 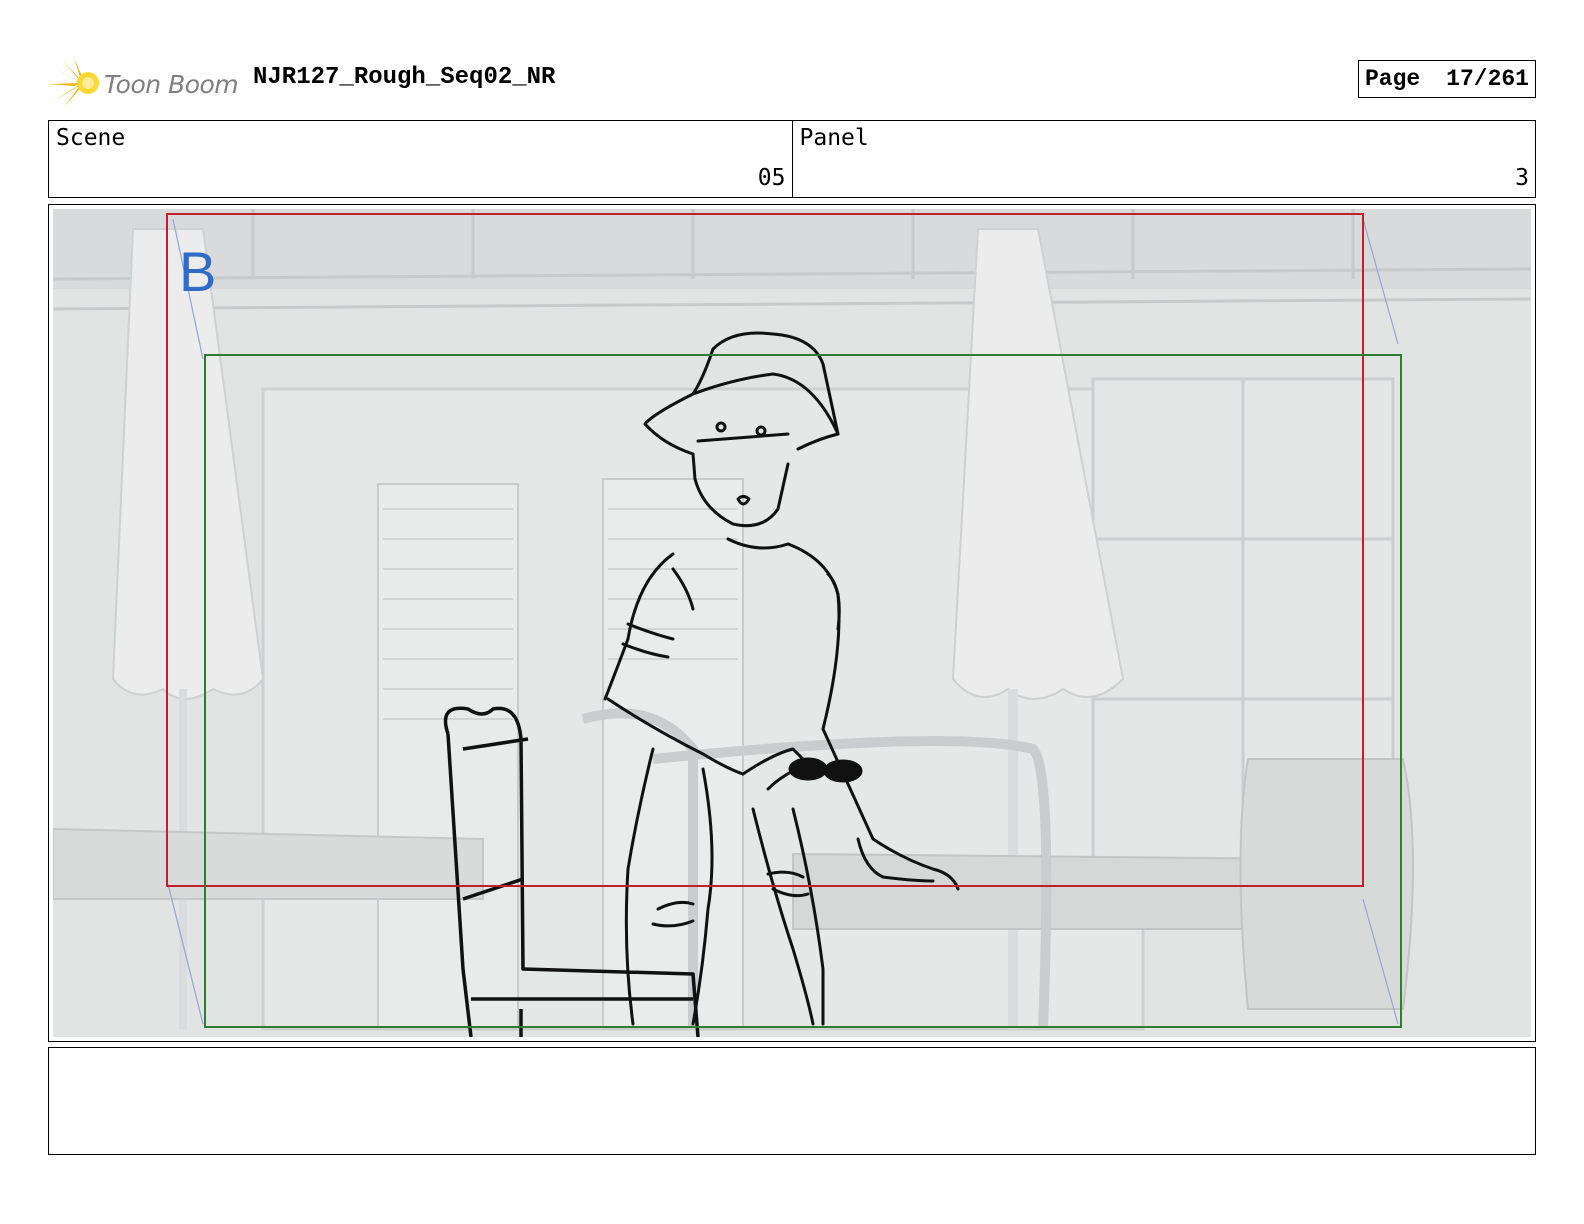 What do you see at coordinates (73, 82) in the screenshot?
I see `starburst-icon` at bounding box center [73, 82].